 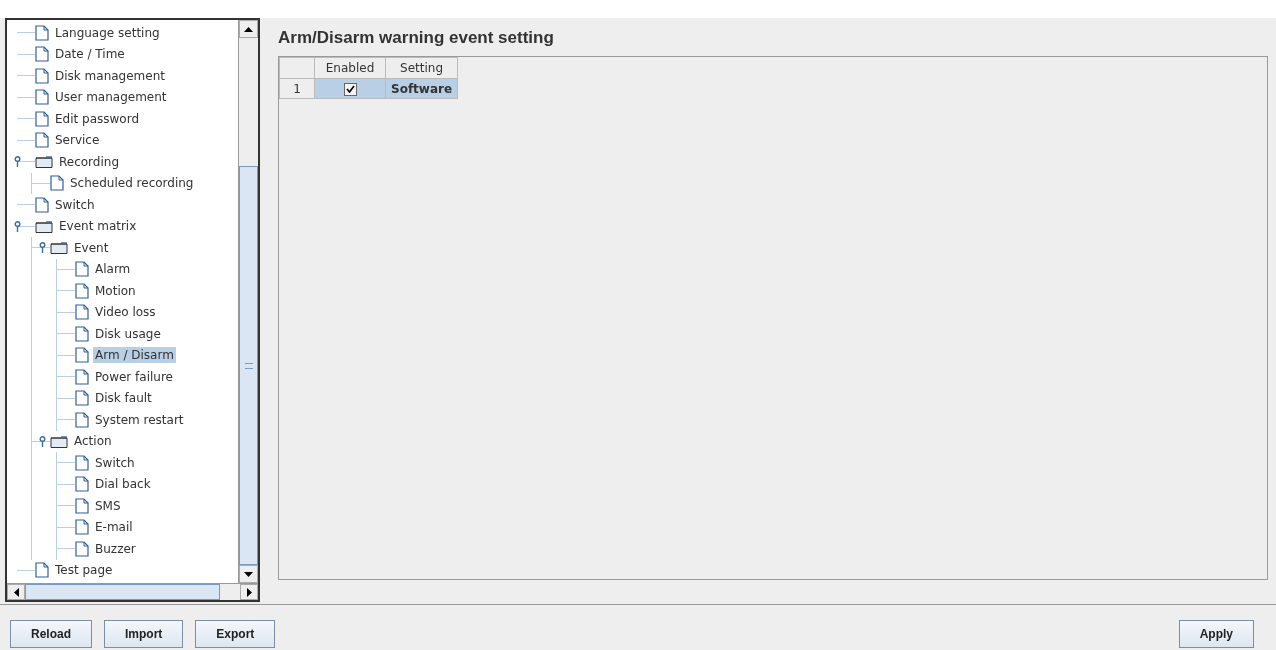 I want to click on tree-item: Test page, so click(x=84, y=570).